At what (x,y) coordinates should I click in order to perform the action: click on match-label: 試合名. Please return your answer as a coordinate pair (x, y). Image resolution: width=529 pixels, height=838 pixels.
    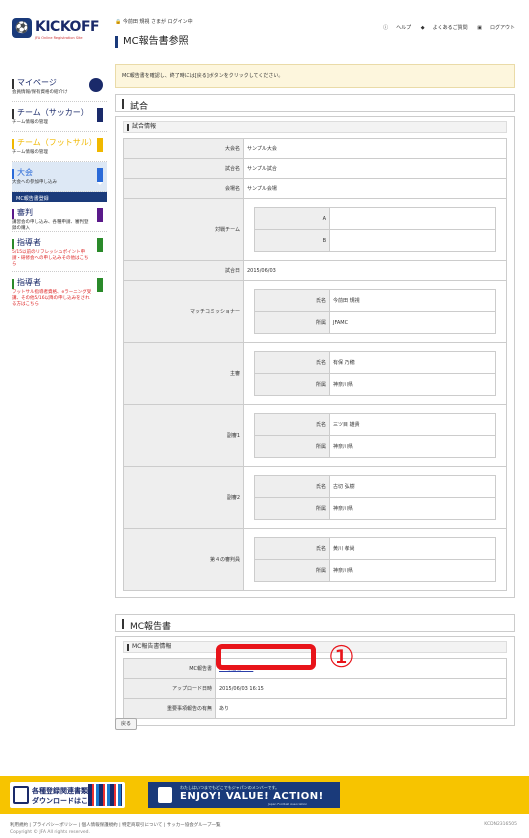
    Looking at the image, I should click on (183, 168).